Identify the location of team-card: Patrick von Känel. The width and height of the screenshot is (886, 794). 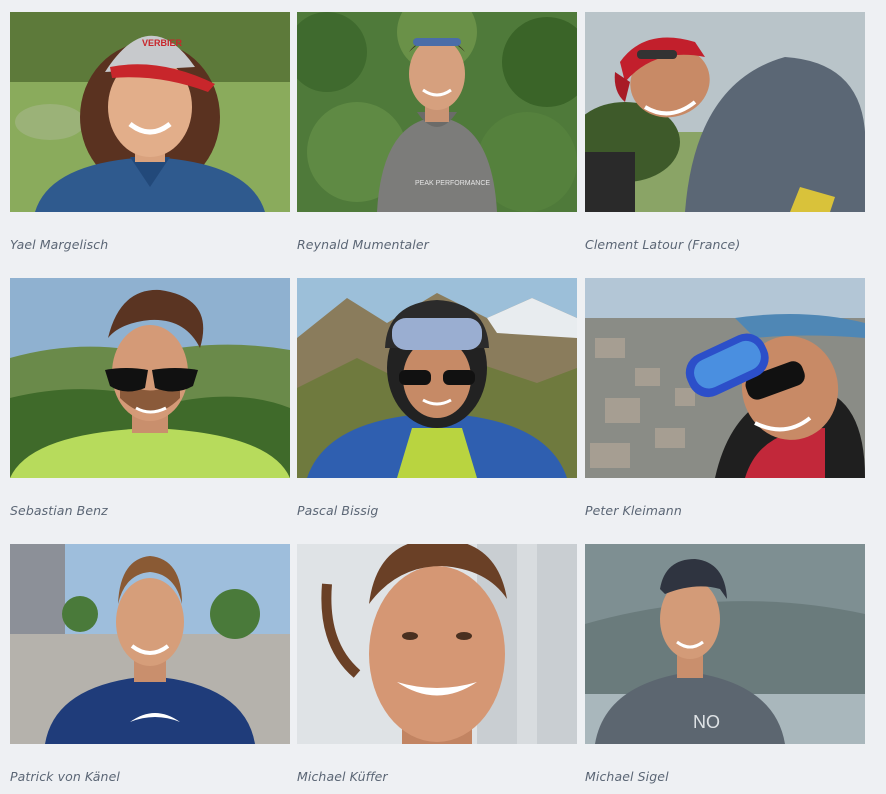
(150, 664).